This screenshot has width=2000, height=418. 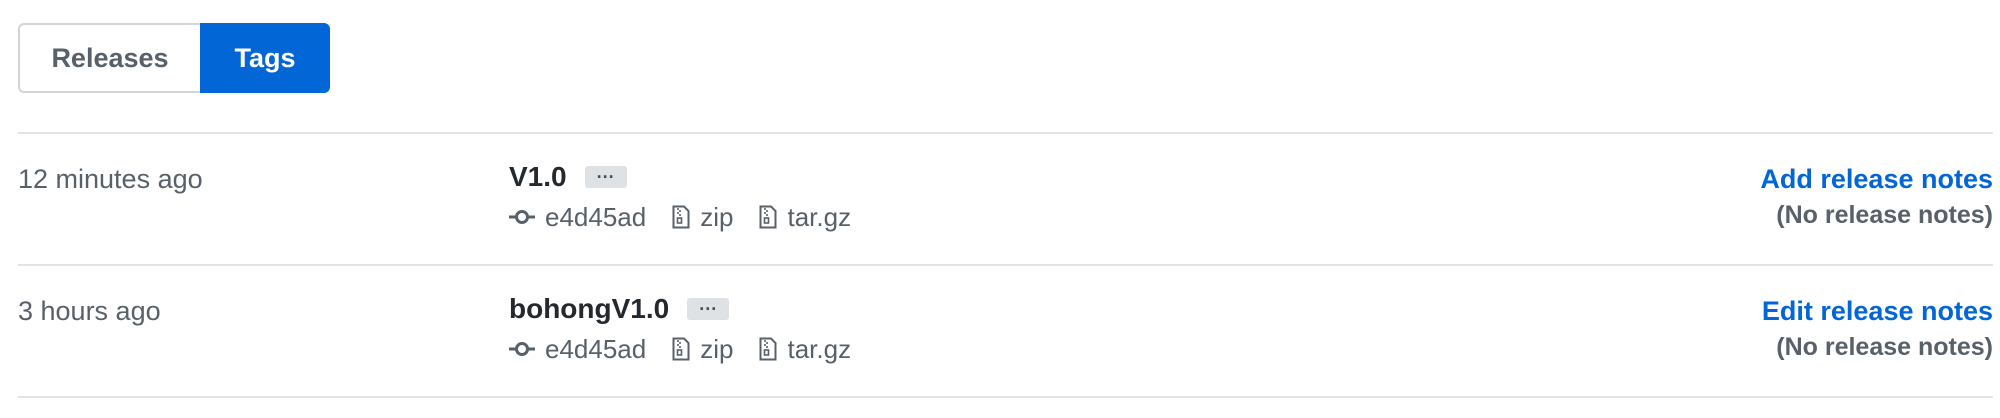 What do you see at coordinates (1877, 311) in the screenshot?
I see `edit-release-notes-link: Edit release notes` at bounding box center [1877, 311].